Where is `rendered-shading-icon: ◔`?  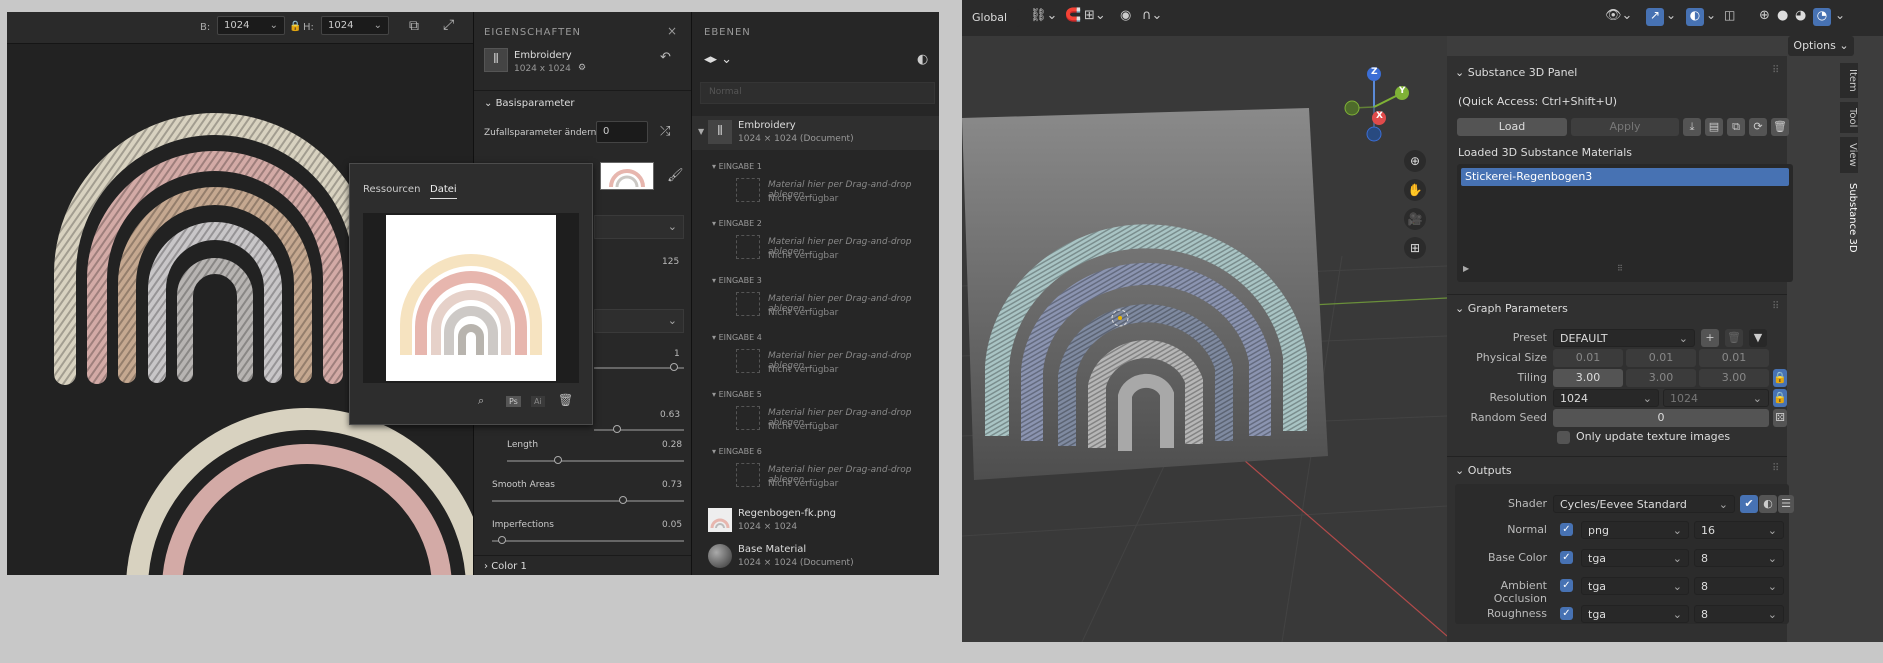 rendered-shading-icon: ◔ is located at coordinates (1822, 17).